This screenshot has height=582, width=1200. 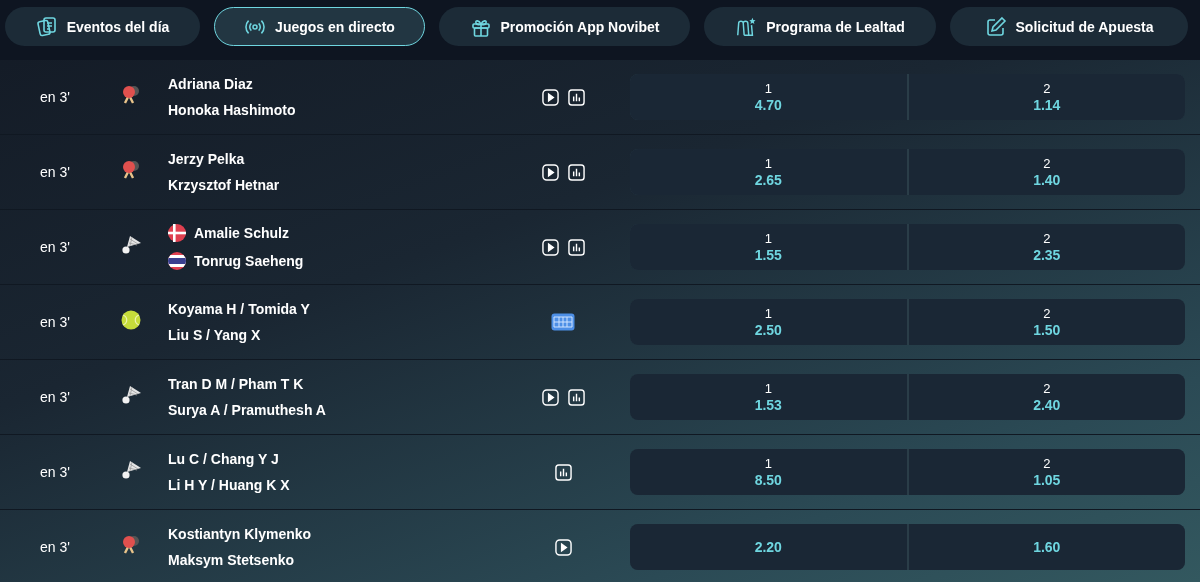 What do you see at coordinates (768, 472) in the screenshot?
I see `odds-button: 1 8.50` at bounding box center [768, 472].